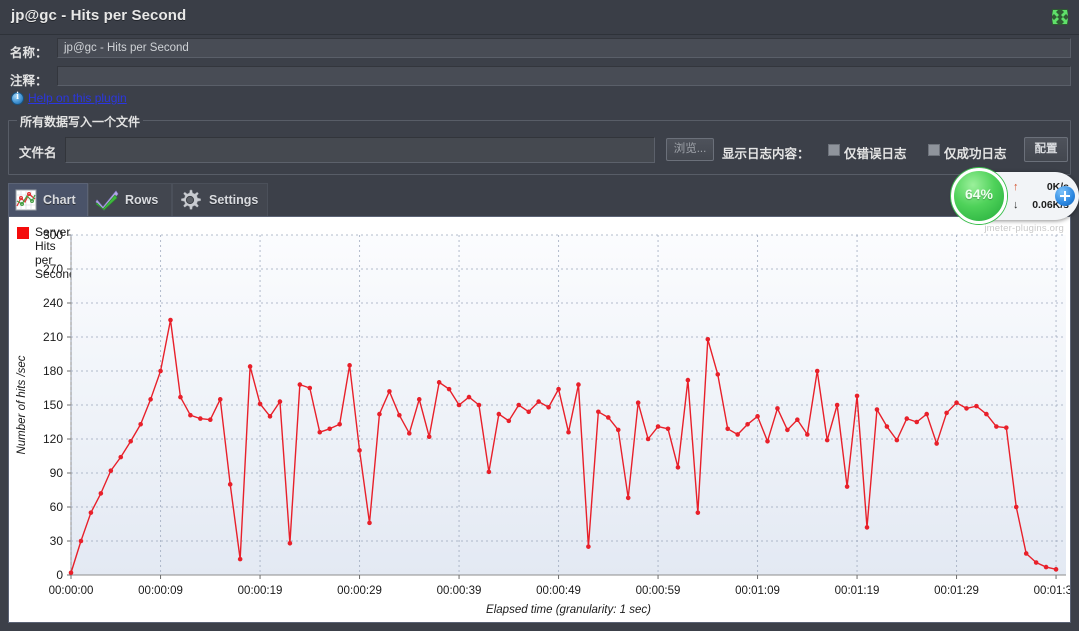  Describe the element at coordinates (80, 121) in the screenshot. I see `groupbox-title: 所有数据写入一个文件` at that location.